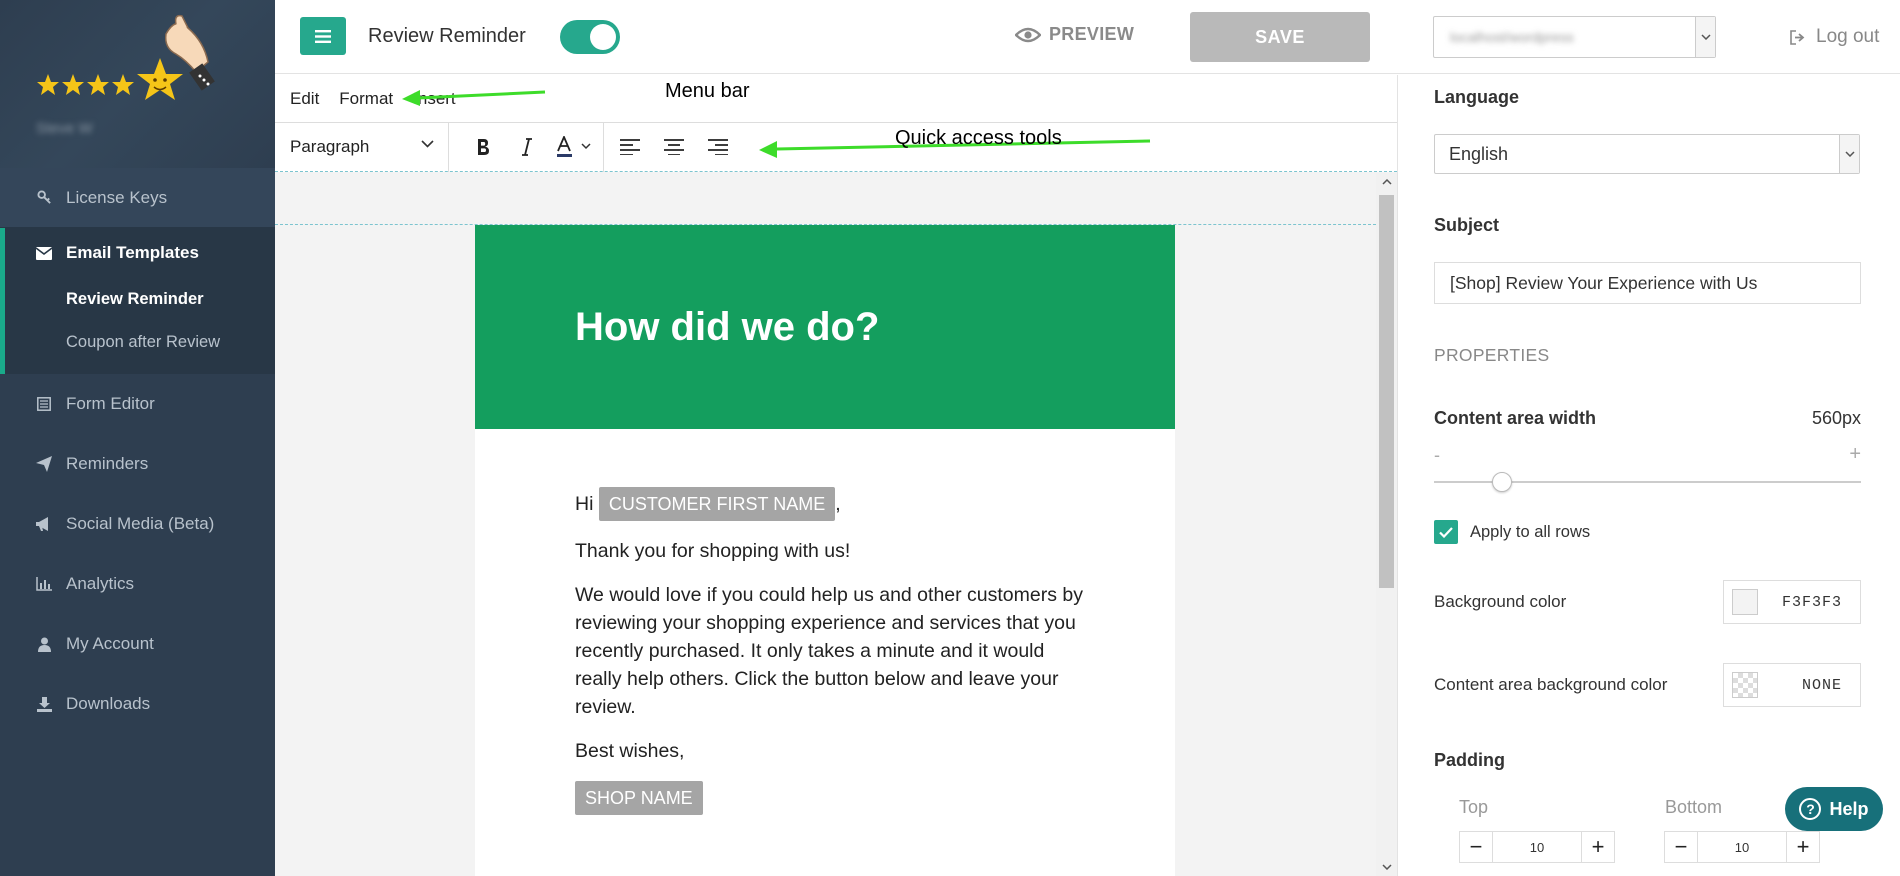 Image resolution: width=1900 pixels, height=876 pixels. I want to click on template-enabled-toggle, so click(590, 37).